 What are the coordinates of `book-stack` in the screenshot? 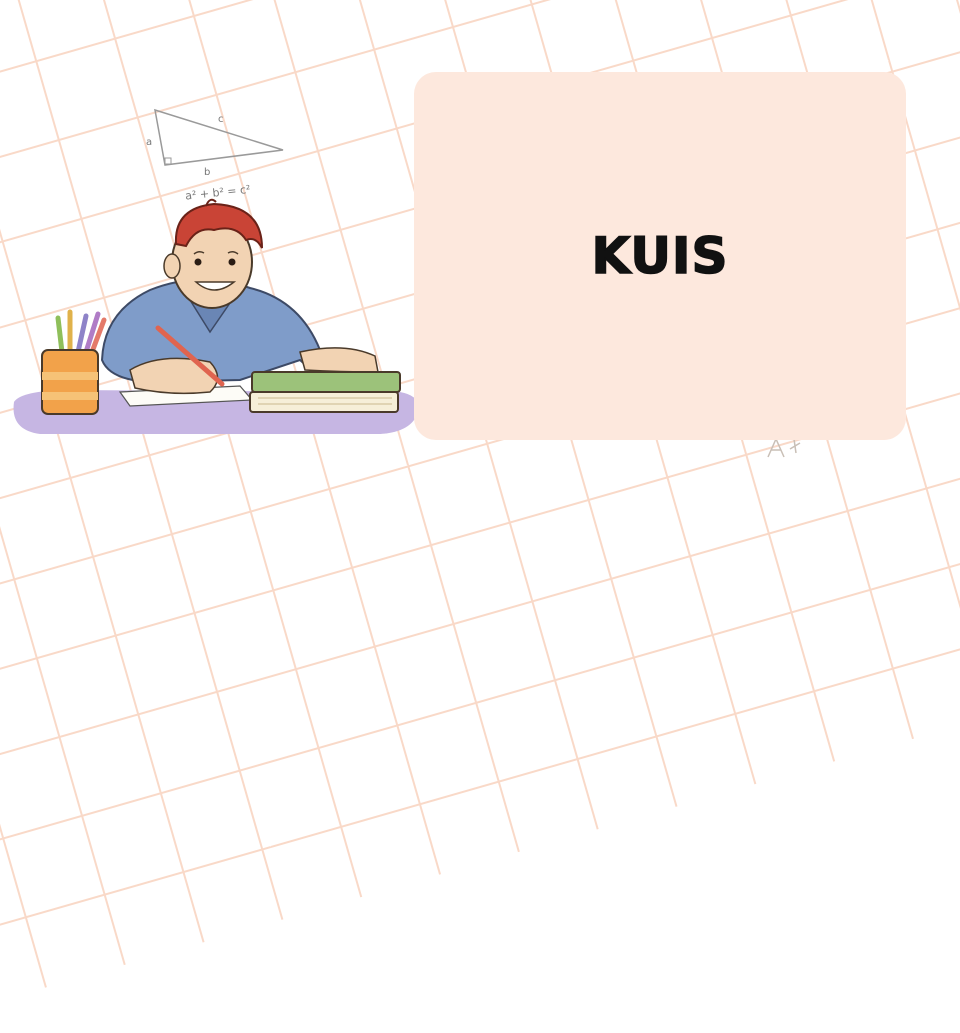 It's located at (325, 392).